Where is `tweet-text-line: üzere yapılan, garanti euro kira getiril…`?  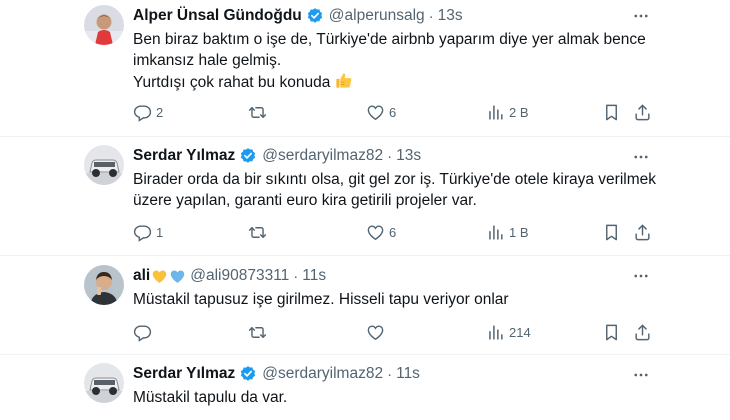 tweet-text-line: üzere yapılan, garanti euro kira getiril… is located at coordinates (305, 200).